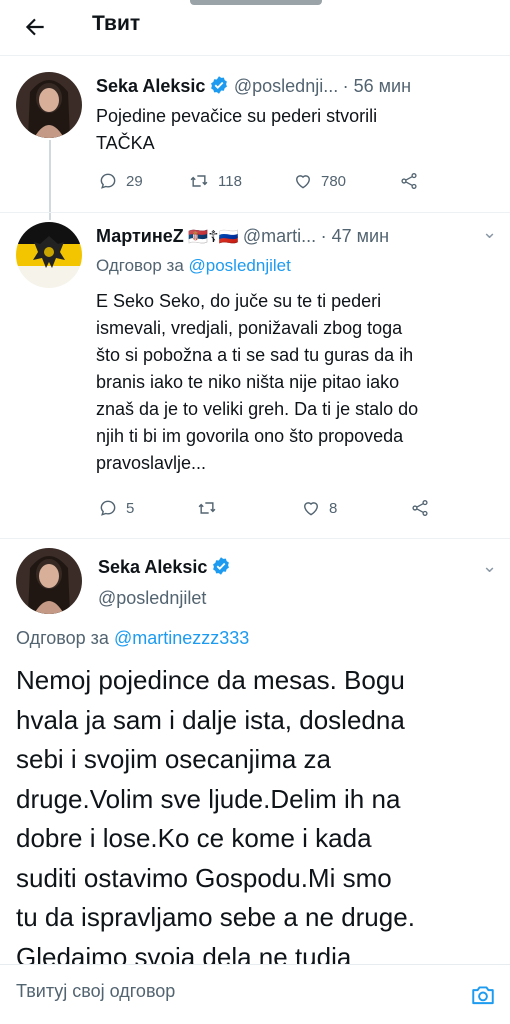 This screenshot has height=1024, width=510. I want to click on like-count: 8, so click(333, 508).